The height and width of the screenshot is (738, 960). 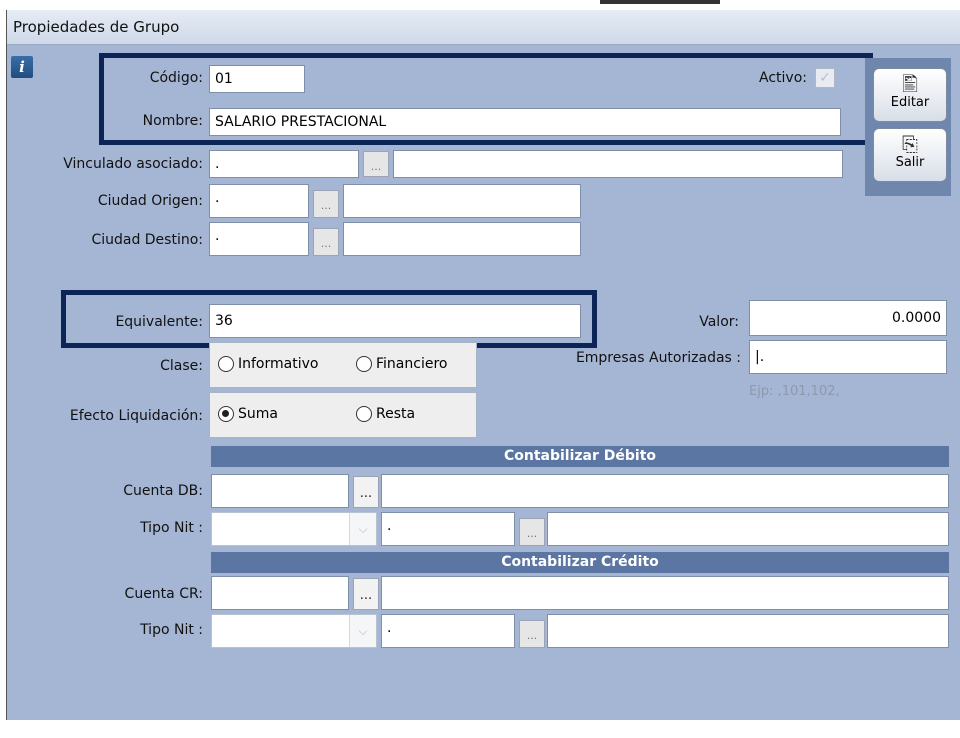 I want to click on vinculado-code-field: ., so click(x=284, y=164).